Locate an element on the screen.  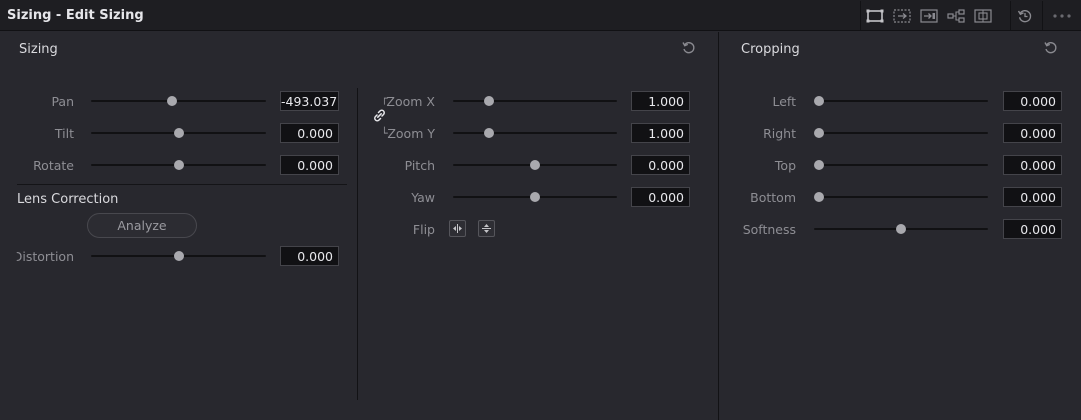
zoom-x-slider-knob is located at coordinates (488, 101).